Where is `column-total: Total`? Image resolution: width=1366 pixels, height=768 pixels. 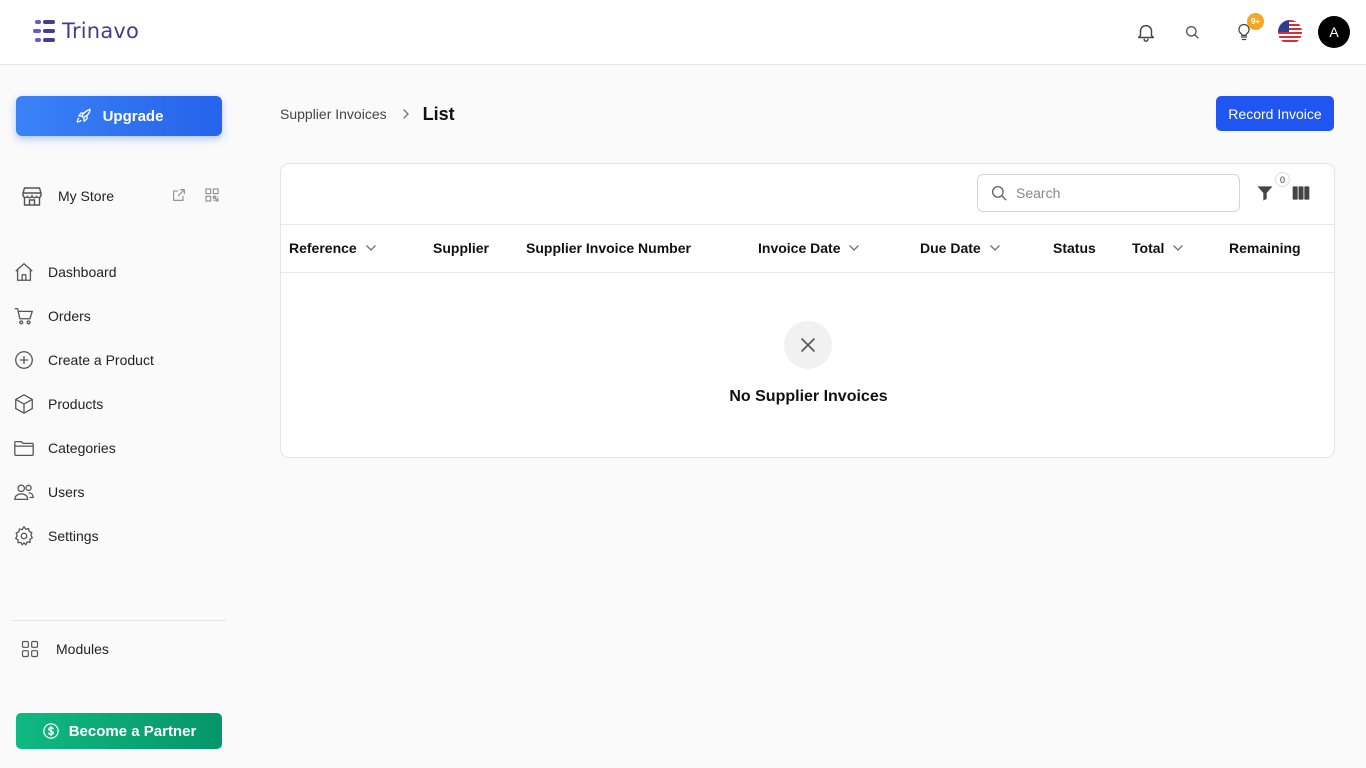
column-total: Total is located at coordinates (1158, 248).